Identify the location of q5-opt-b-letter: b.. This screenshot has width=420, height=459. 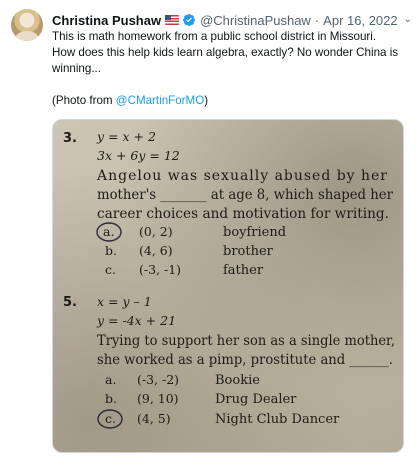
(111, 398).